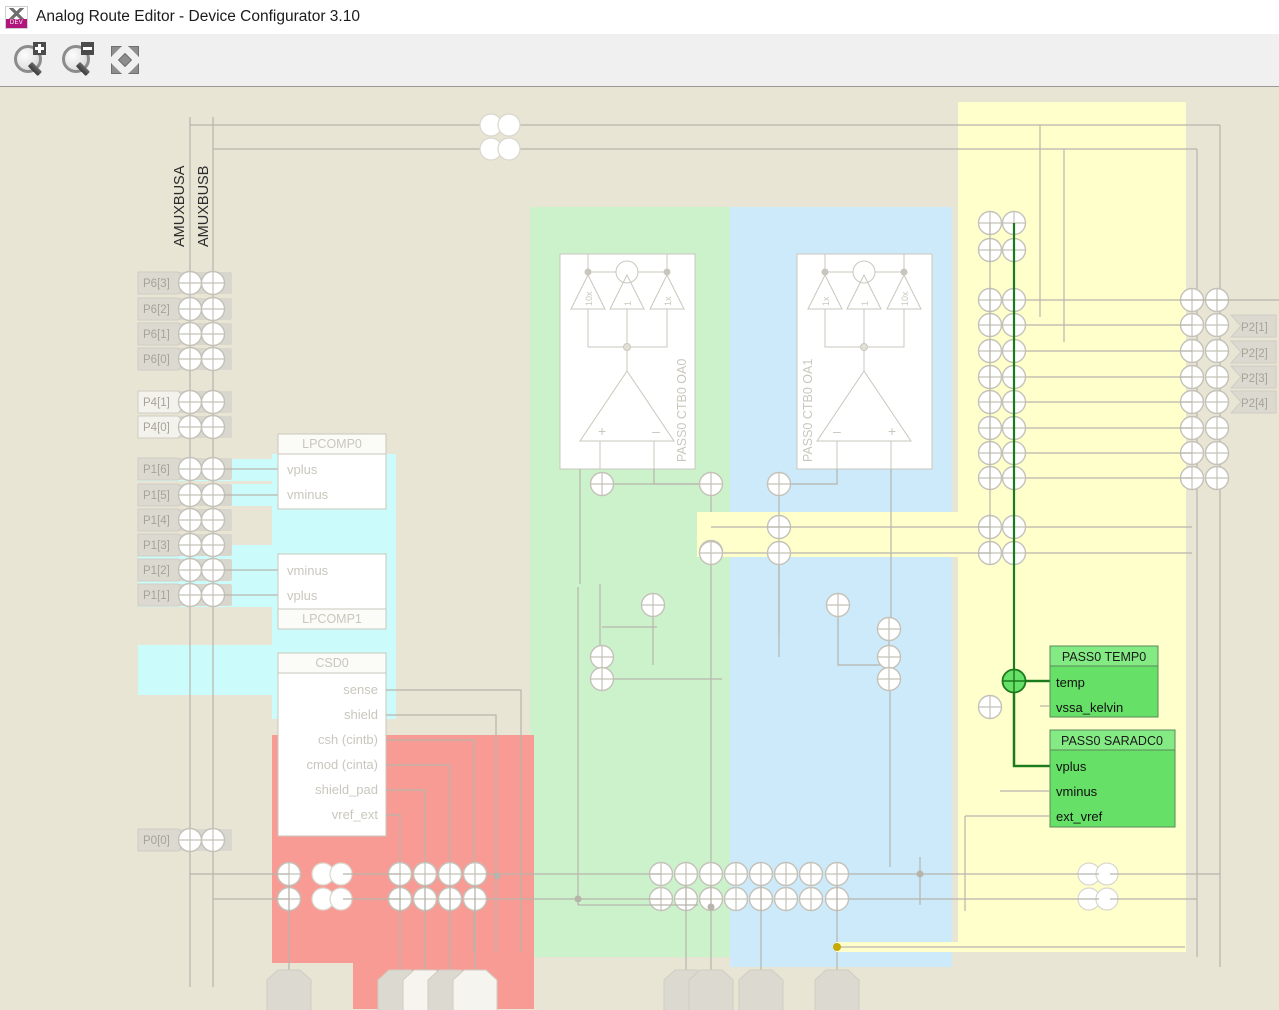 This screenshot has height=1010, width=1279. Describe the element at coordinates (1112, 741) in the screenshot. I see `block-title: PASS0 SARADC0` at that location.